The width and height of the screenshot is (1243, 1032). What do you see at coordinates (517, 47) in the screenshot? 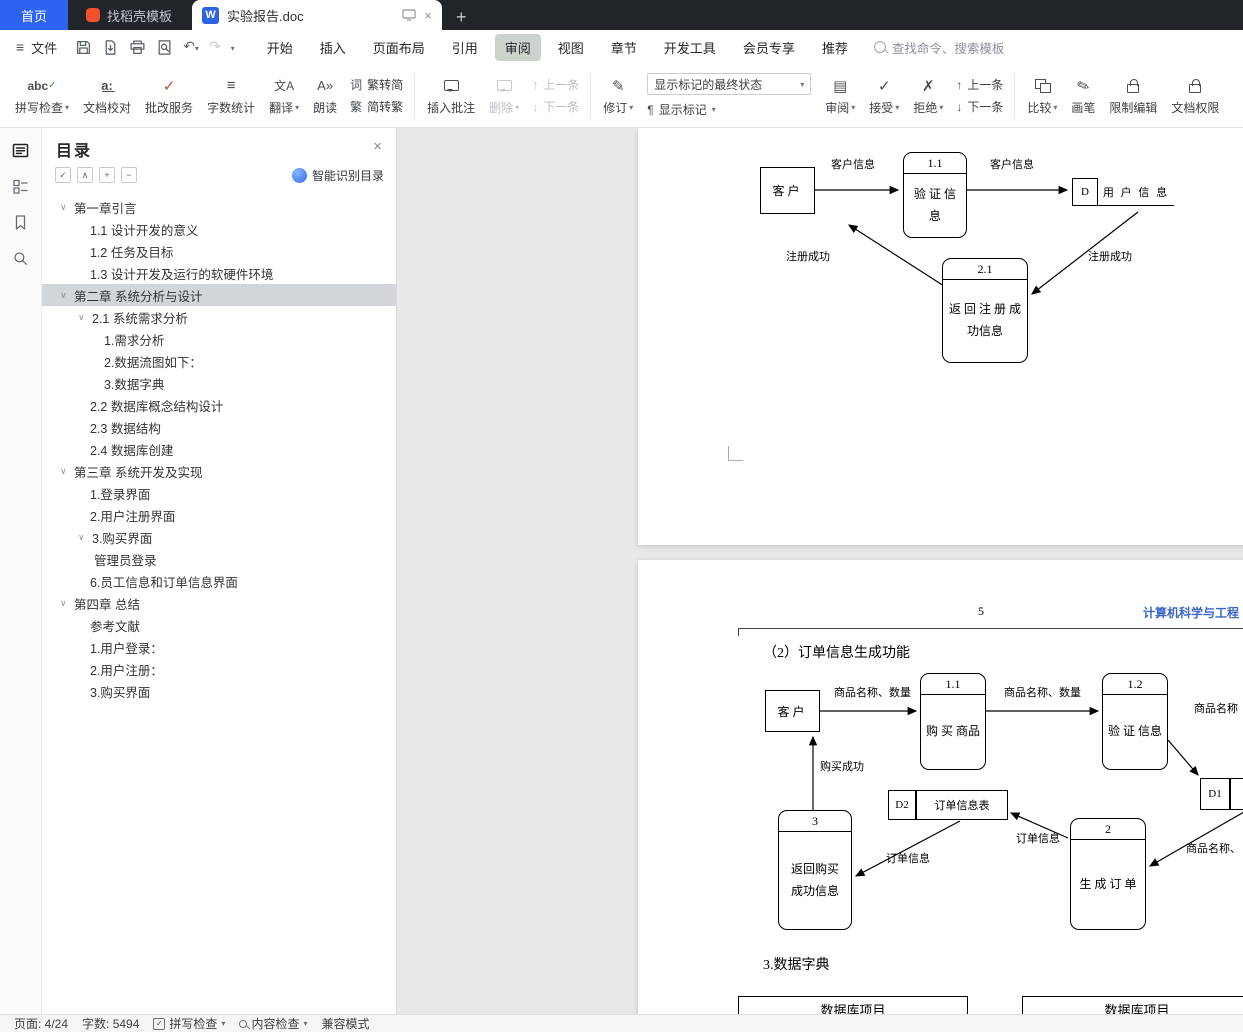
I see `tab-review: 审阅` at bounding box center [517, 47].